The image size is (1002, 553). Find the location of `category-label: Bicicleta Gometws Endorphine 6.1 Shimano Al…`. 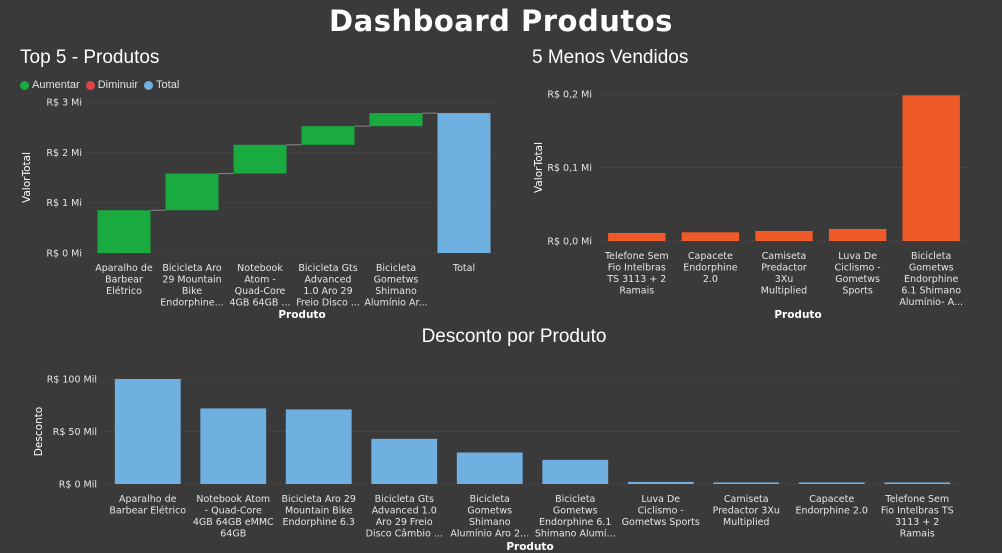

category-label: Bicicleta Gometws Endorphine 6.1 Shimano Al… is located at coordinates (575, 517).